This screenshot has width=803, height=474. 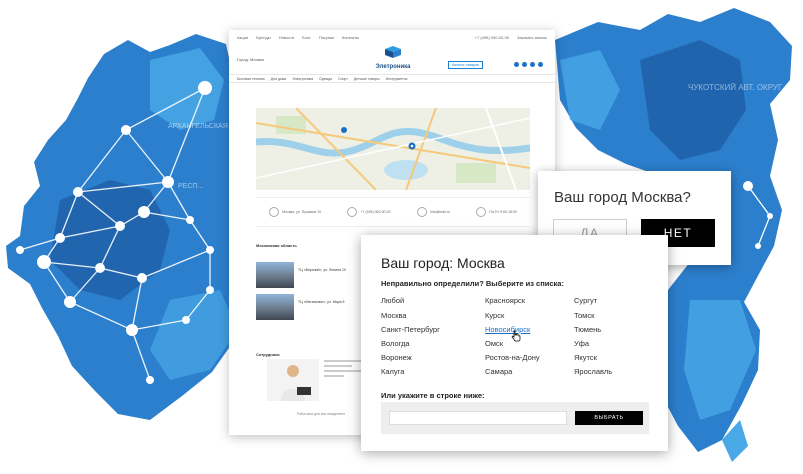 What do you see at coordinates (465, 65) in the screenshot?
I see `site-catalog-button: Каталог товаров` at bounding box center [465, 65].